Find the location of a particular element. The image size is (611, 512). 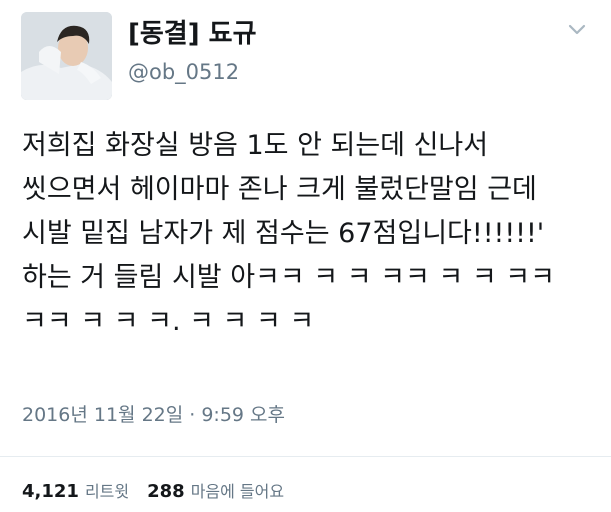

like-count: 288 is located at coordinates (166, 491).